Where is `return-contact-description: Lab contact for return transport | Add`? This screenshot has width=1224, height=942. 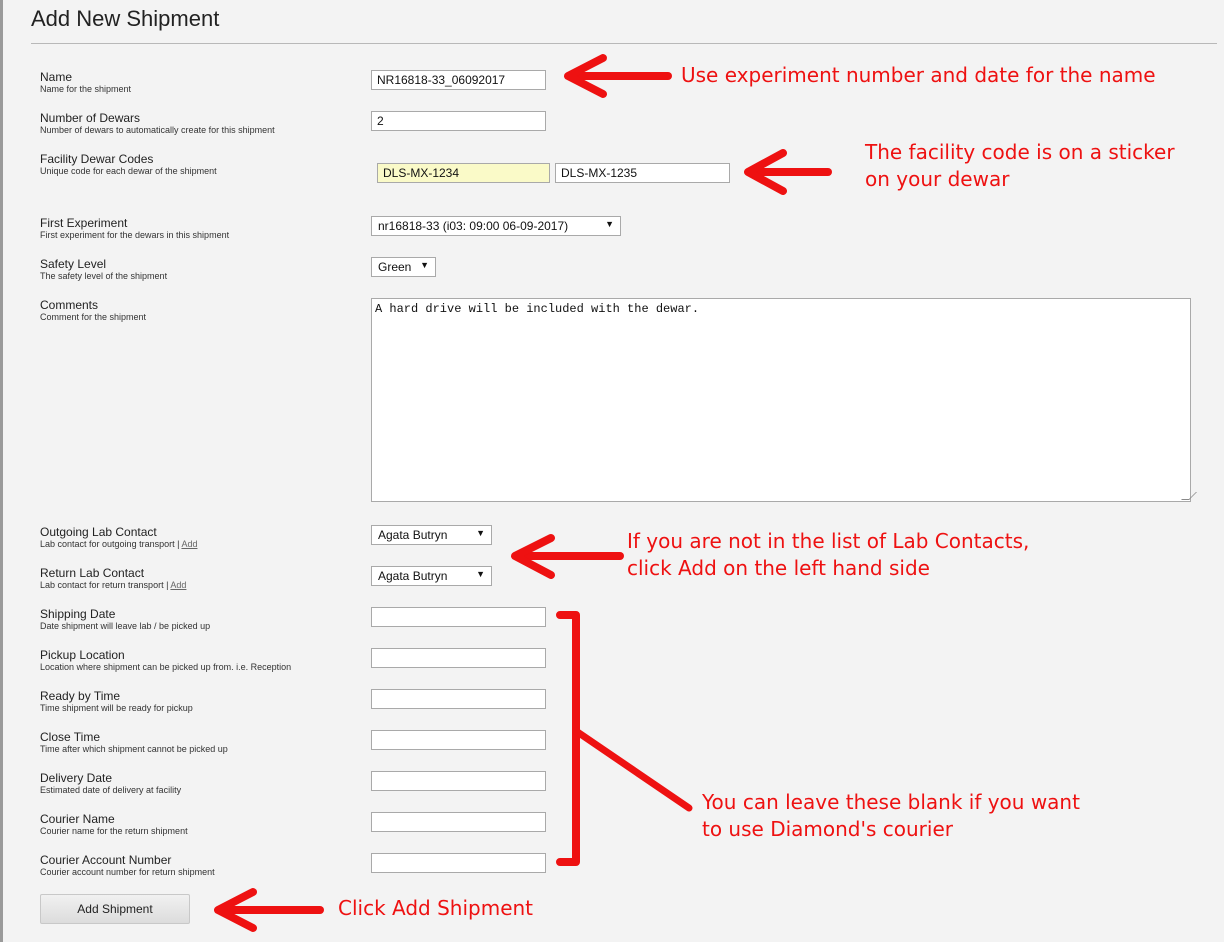 return-contact-description: Lab contact for return transport | Add is located at coordinates (113, 585).